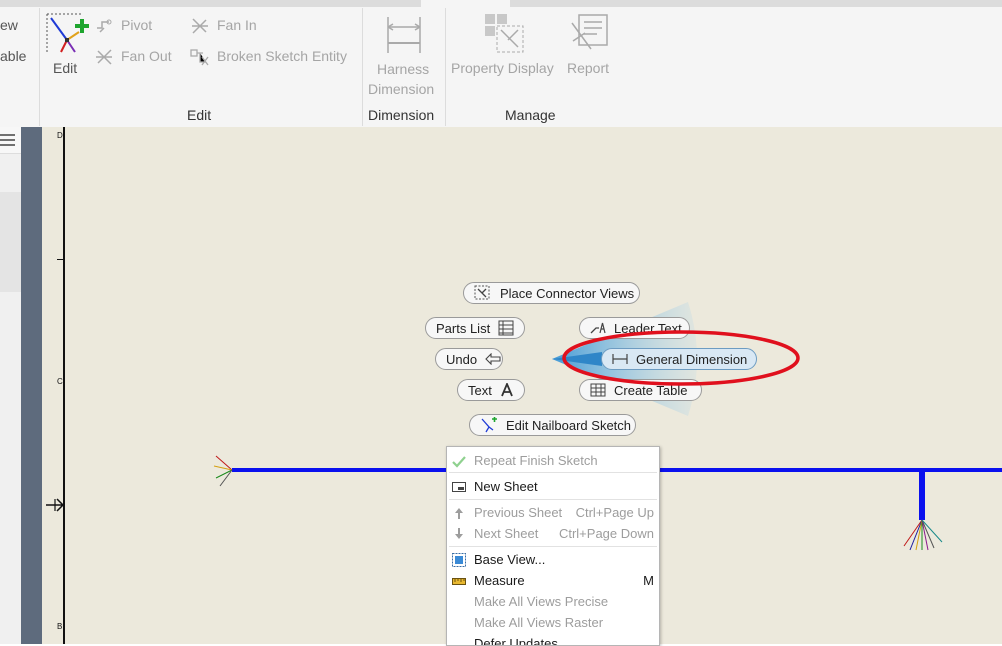  What do you see at coordinates (104, 58) in the screenshot?
I see `fan-out-icon` at bounding box center [104, 58].